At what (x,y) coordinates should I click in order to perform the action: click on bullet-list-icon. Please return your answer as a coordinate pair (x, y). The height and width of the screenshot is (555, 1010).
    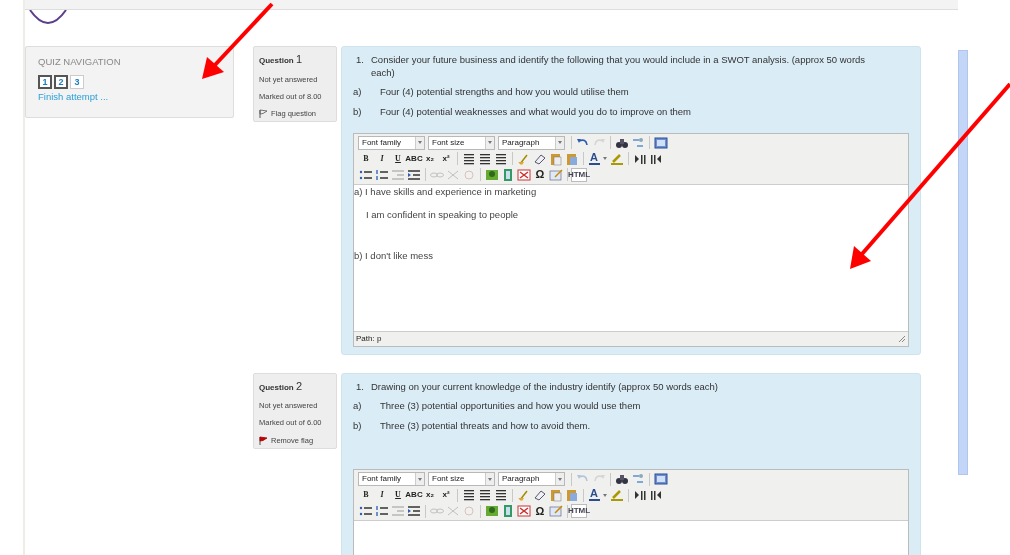
    Looking at the image, I should click on (366, 511).